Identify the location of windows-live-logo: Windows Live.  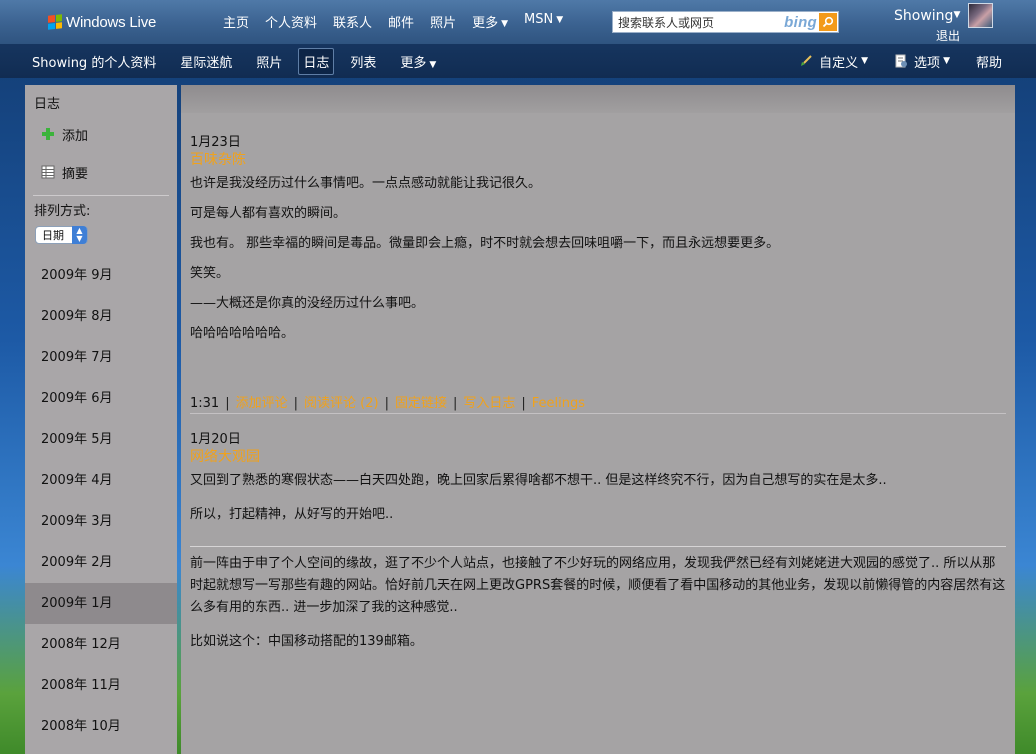
(102, 22).